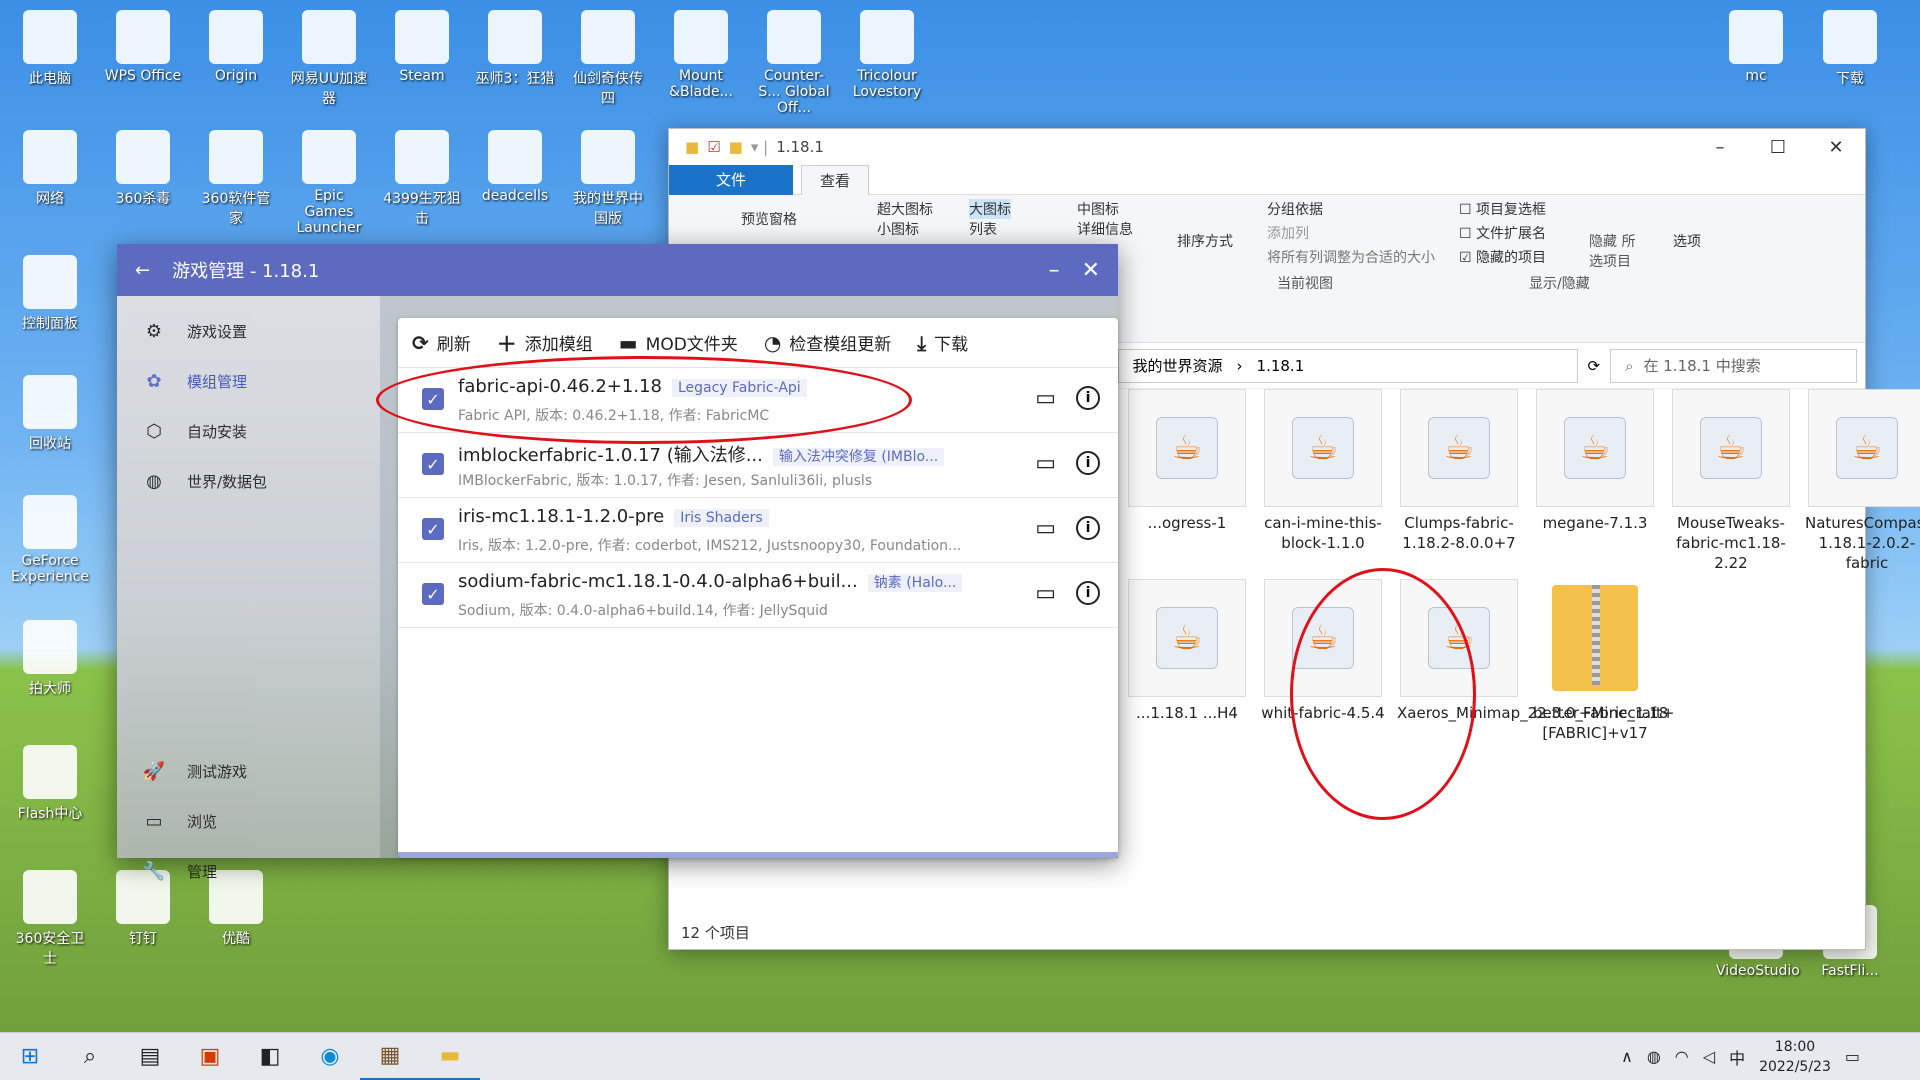 The height and width of the screenshot is (1080, 1920). I want to click on chevron-up-icon: ∧, so click(1627, 1056).